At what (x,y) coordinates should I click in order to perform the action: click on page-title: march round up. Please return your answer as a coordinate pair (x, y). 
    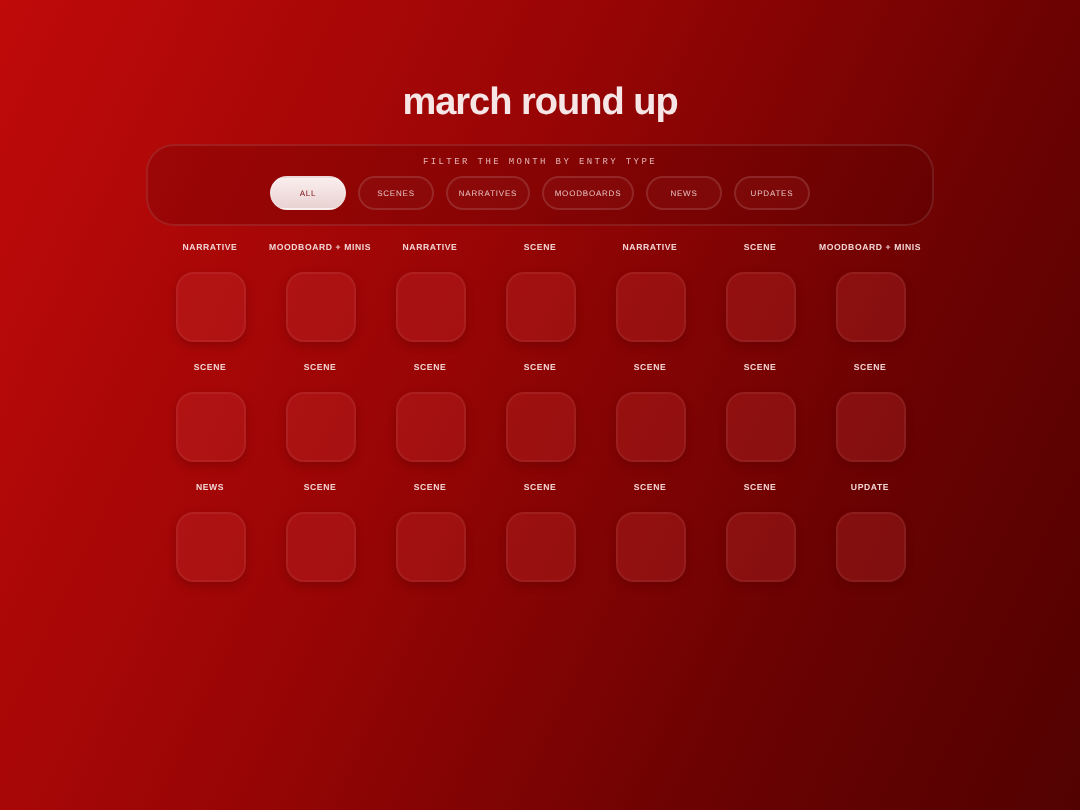
    Looking at the image, I should click on (540, 104).